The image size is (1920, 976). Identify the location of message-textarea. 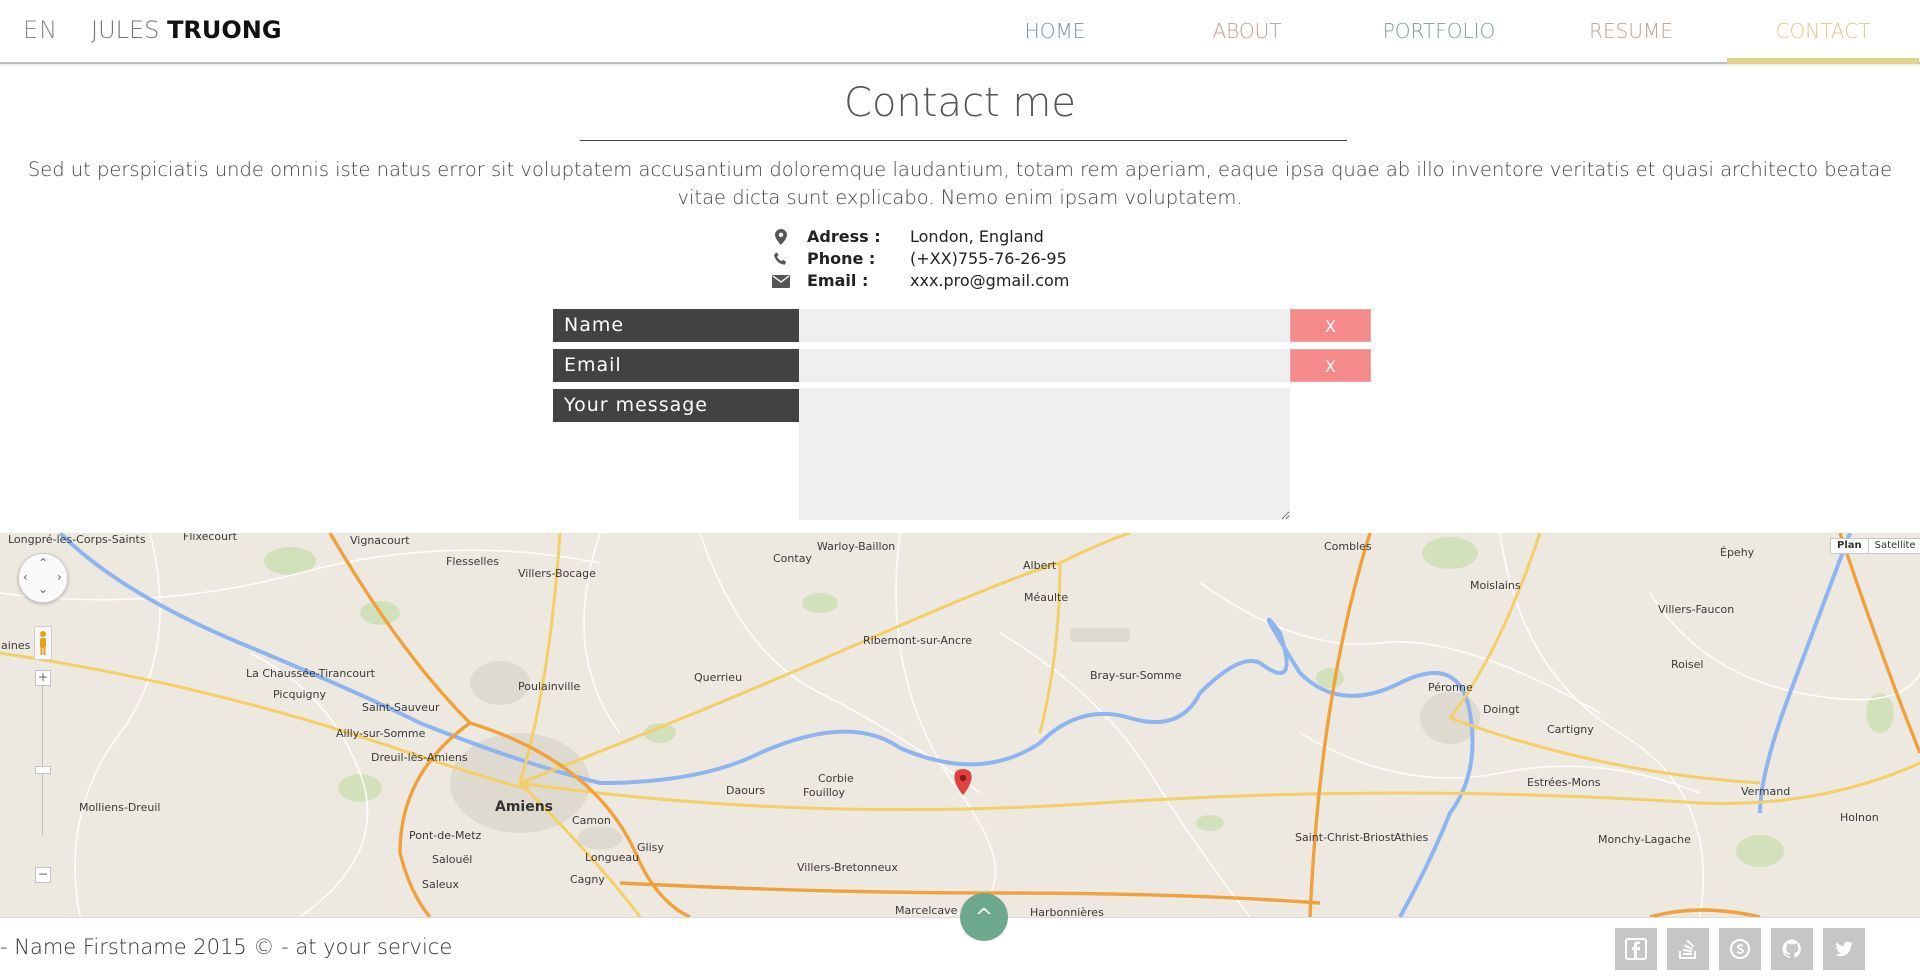
(1044, 454).